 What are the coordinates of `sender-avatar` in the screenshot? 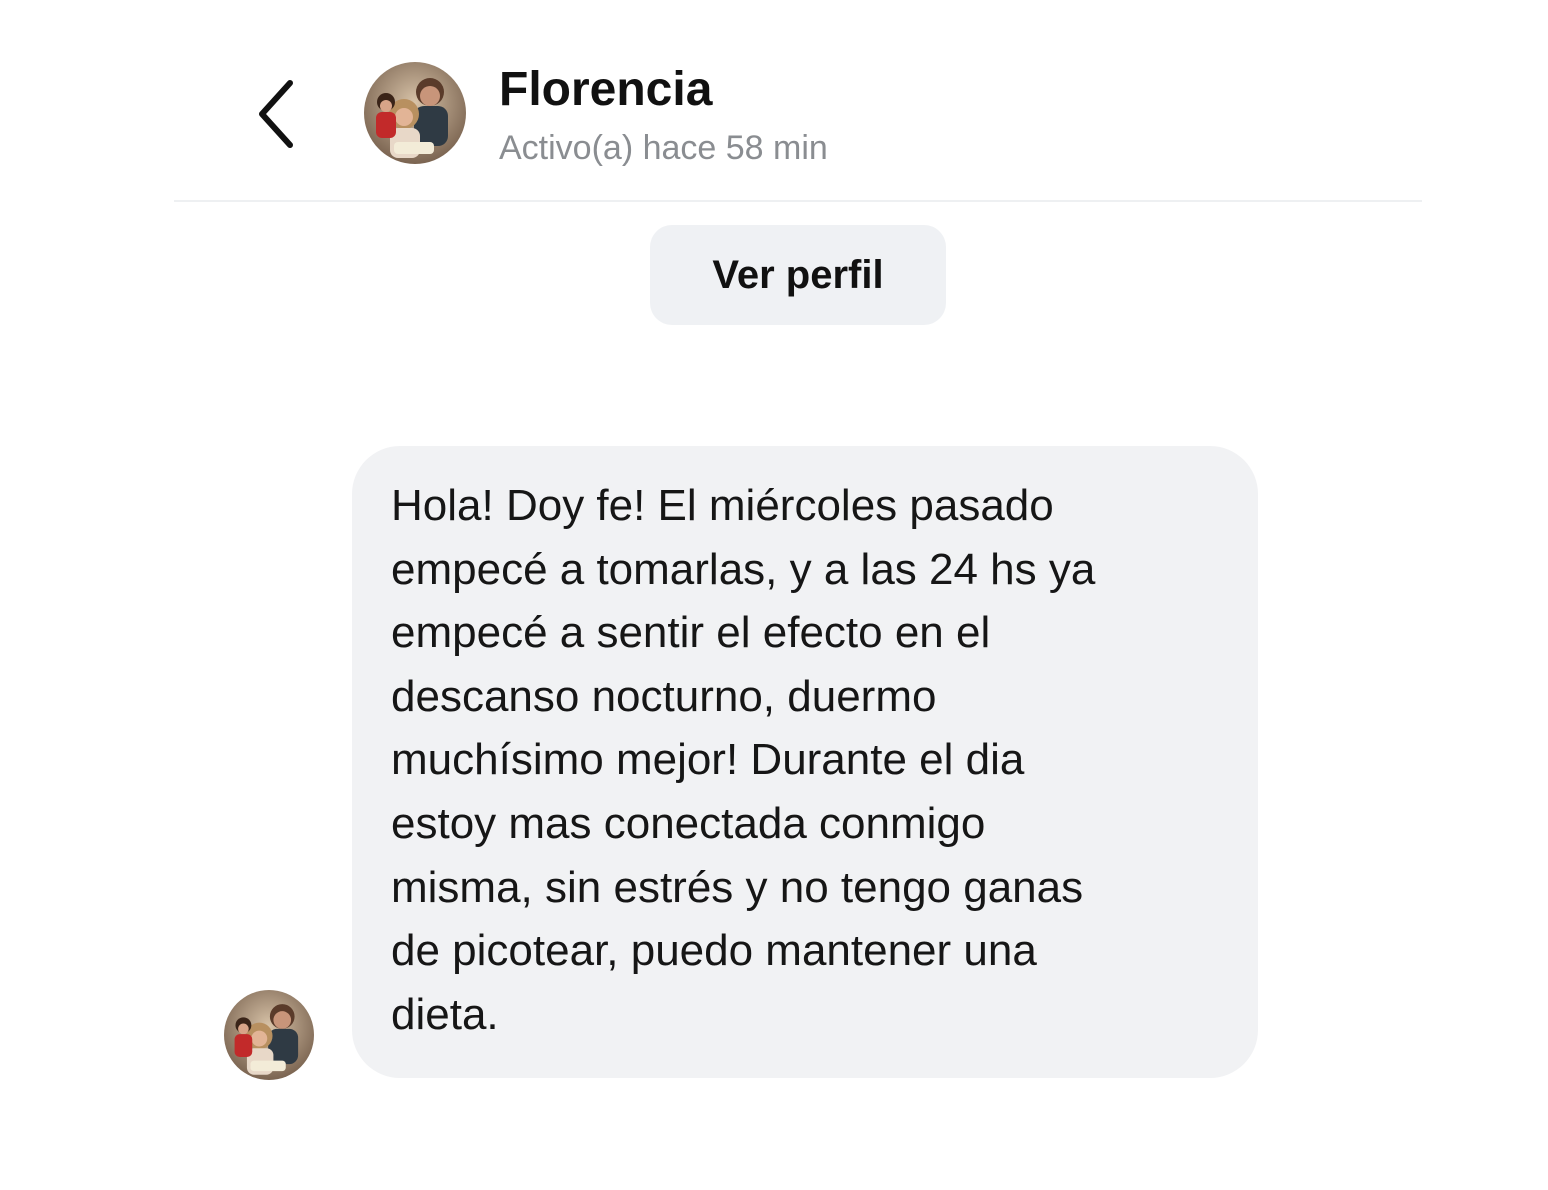 It's located at (269, 1035).